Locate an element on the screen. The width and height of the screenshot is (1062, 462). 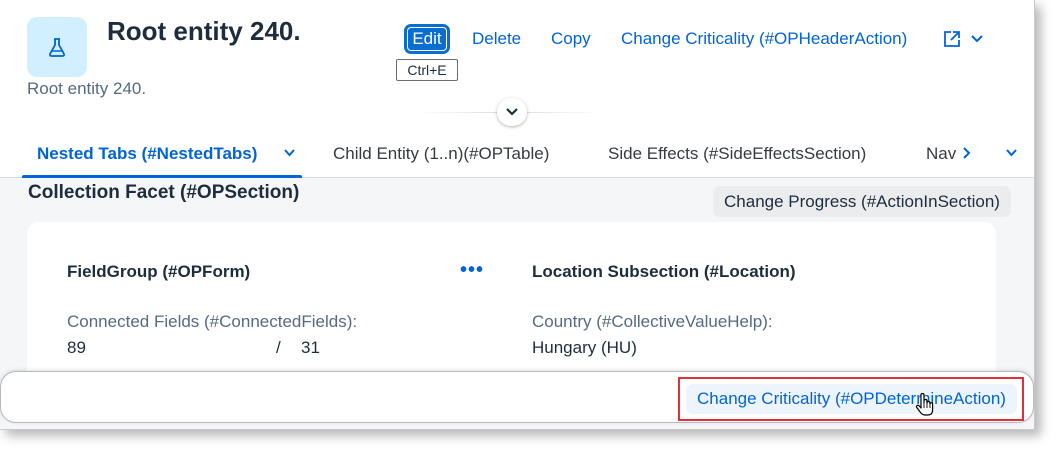
collapse-header-button is located at coordinates (512, 112).